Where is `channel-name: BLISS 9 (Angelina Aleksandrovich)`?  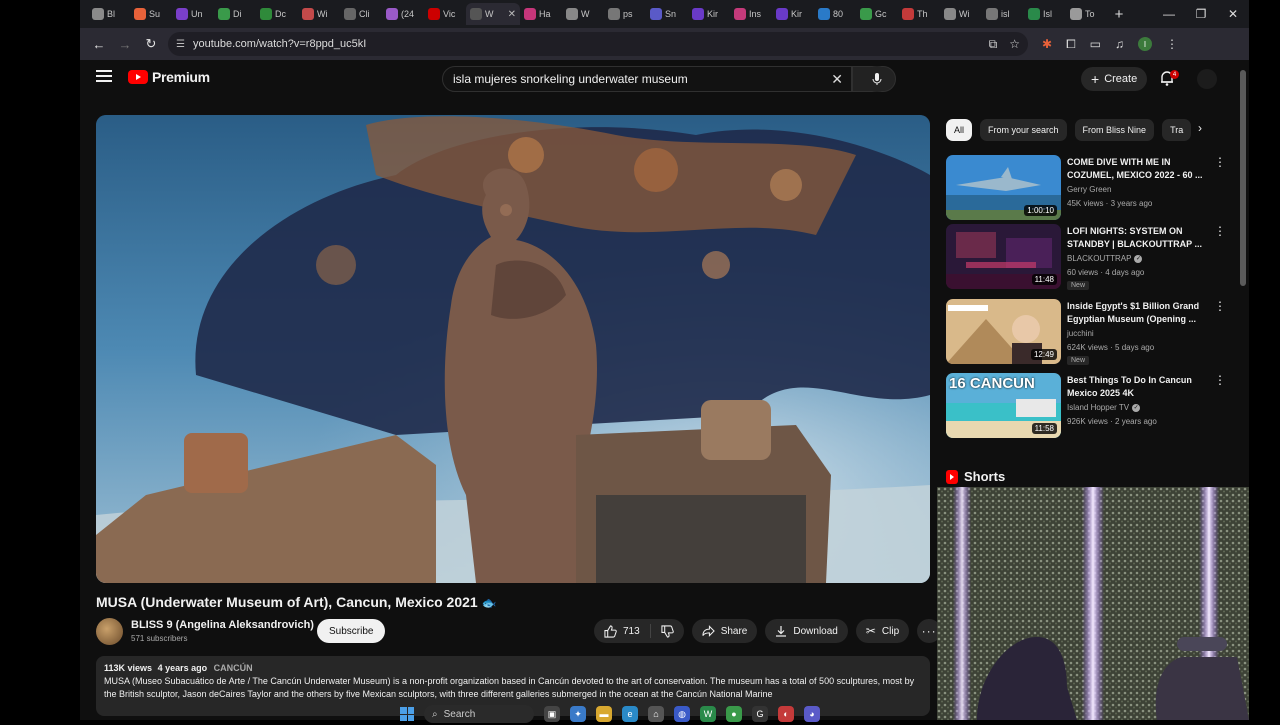
channel-name: BLISS 9 (Angelina Aleksandrovich) is located at coordinates (222, 625).